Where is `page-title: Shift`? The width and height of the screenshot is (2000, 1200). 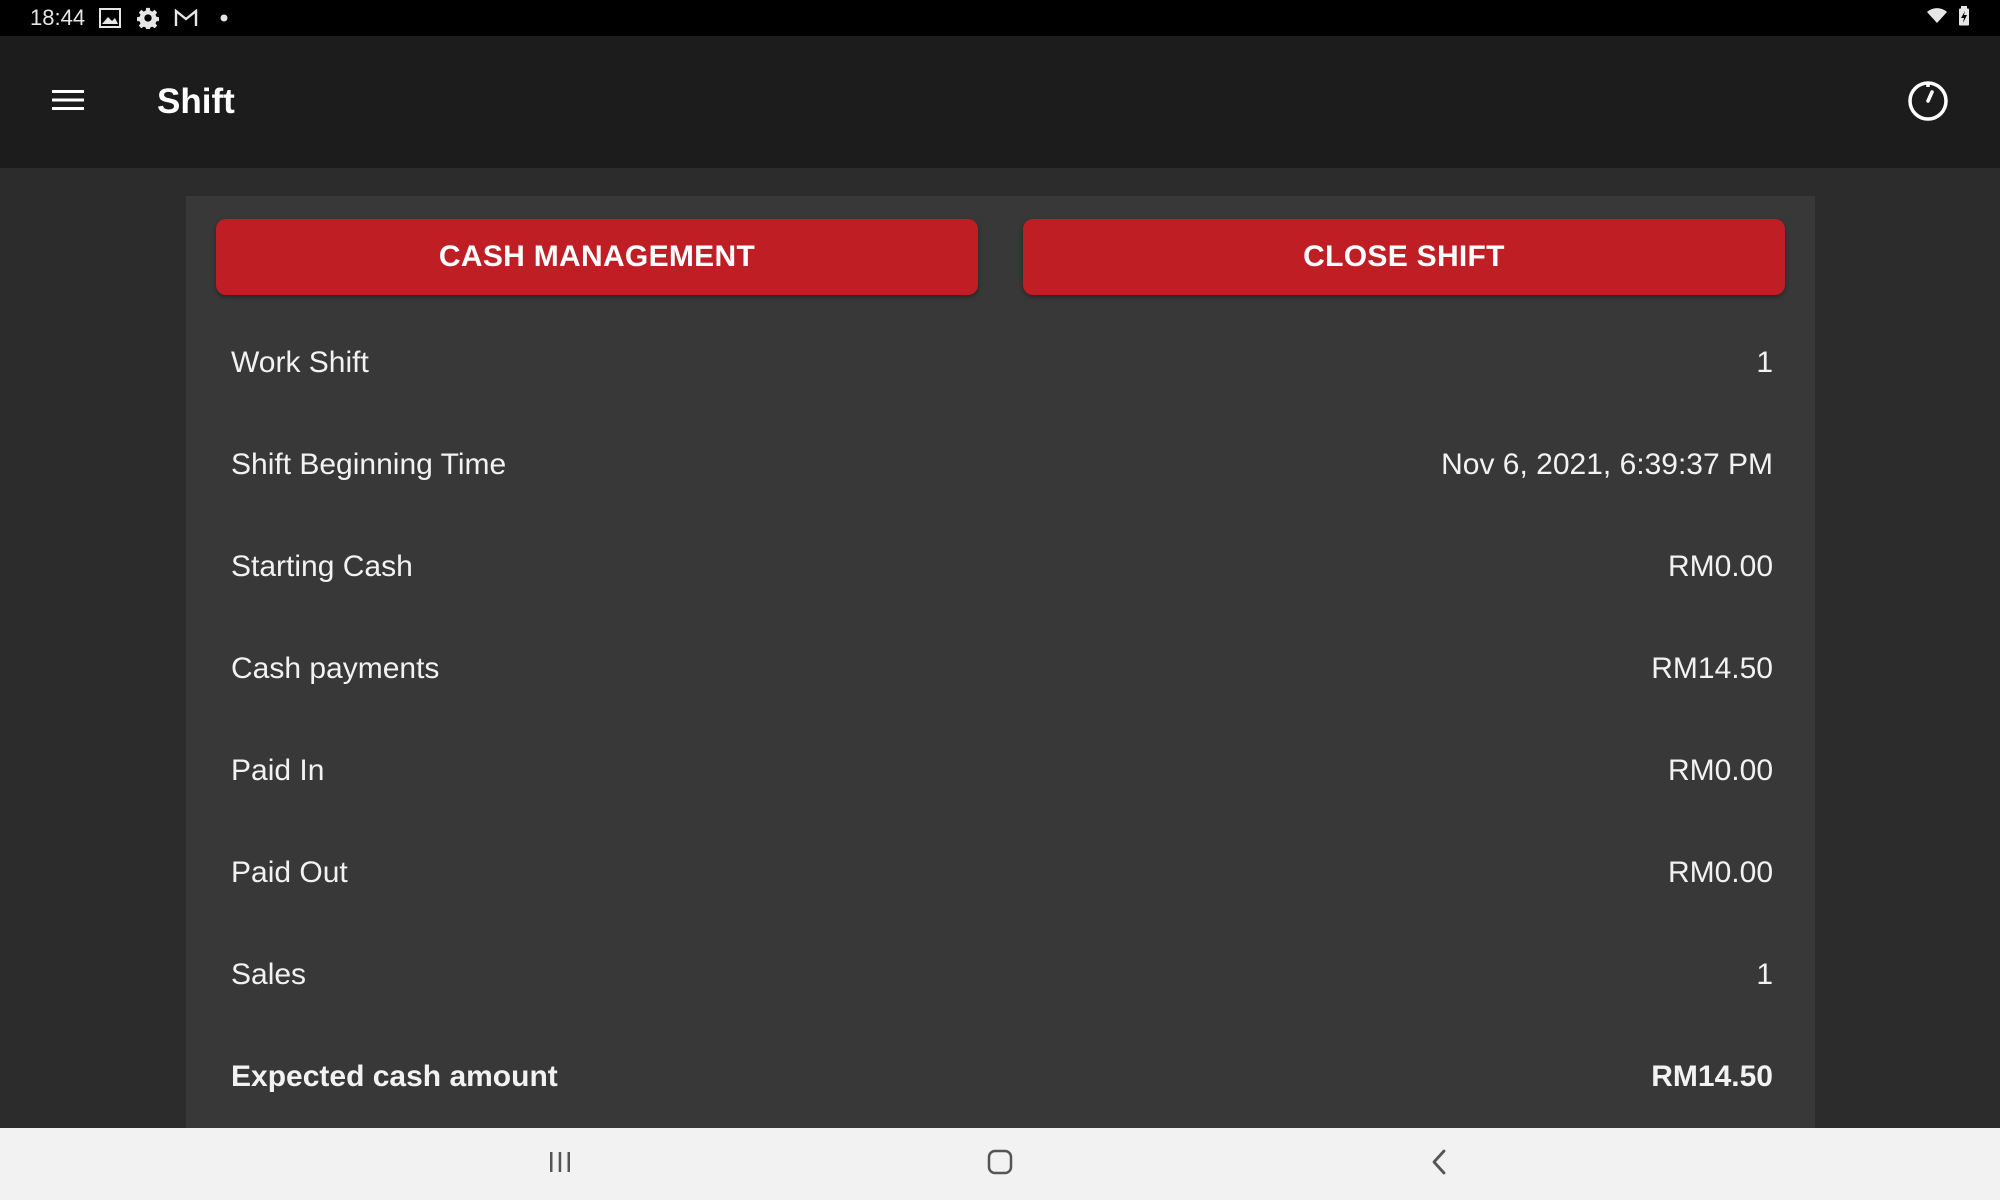
page-title: Shift is located at coordinates (196, 101).